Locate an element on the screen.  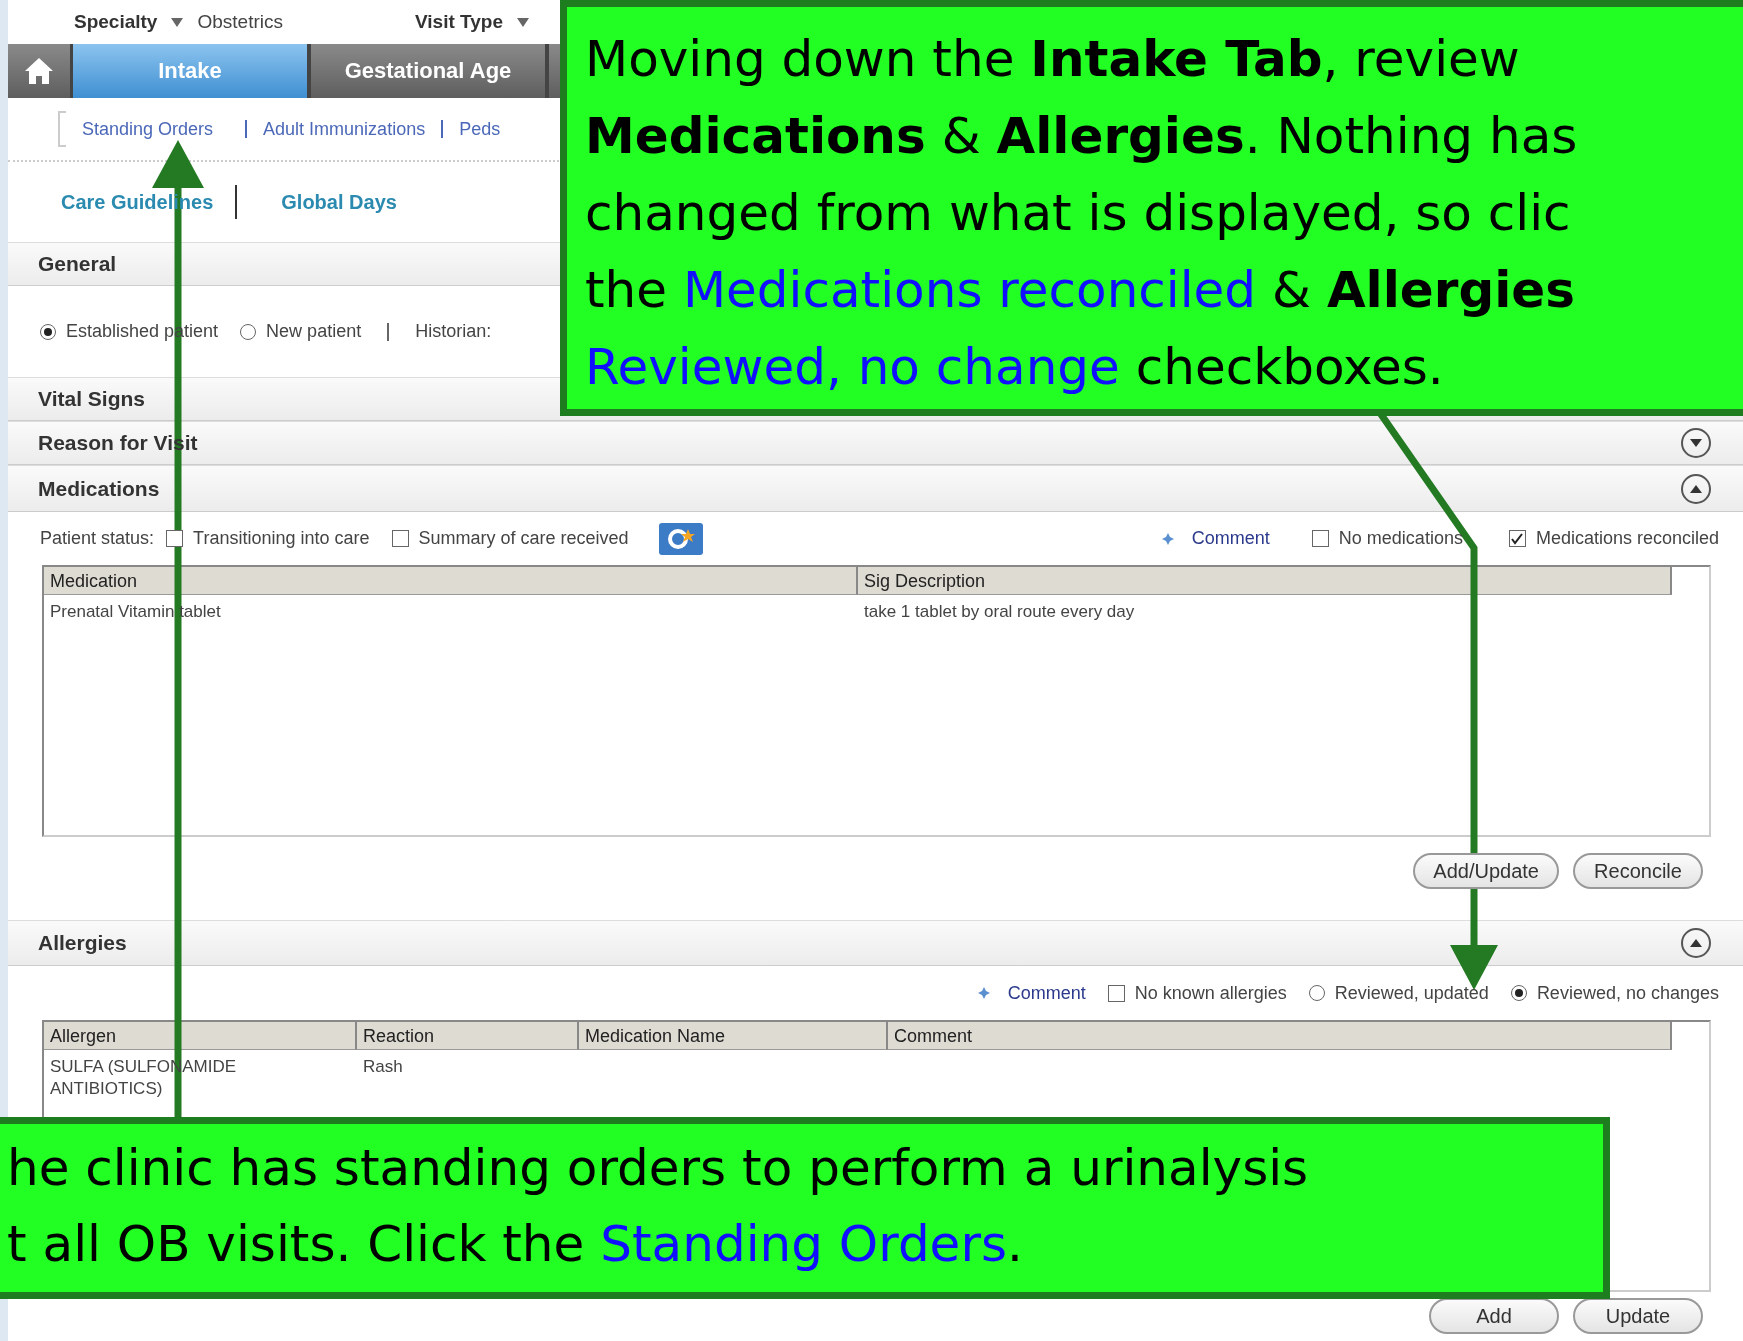
column-header: Sig Description is located at coordinates (1265, 581).